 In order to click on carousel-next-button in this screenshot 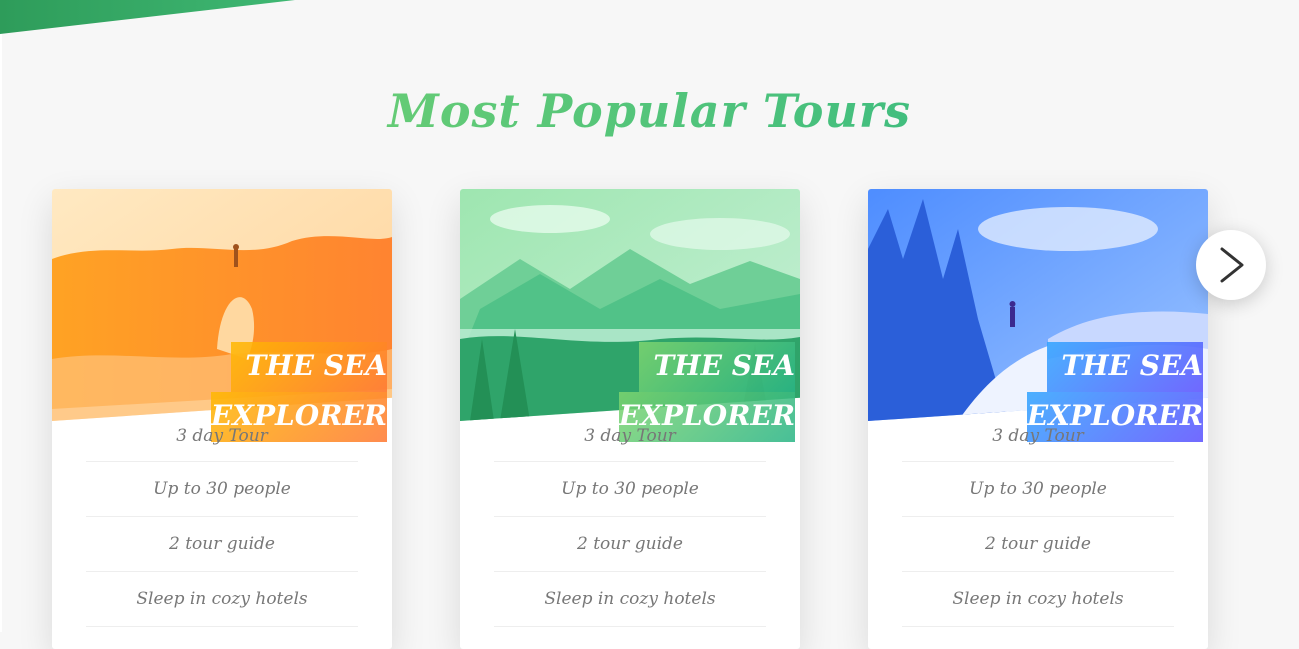, I will do `click(1231, 265)`.